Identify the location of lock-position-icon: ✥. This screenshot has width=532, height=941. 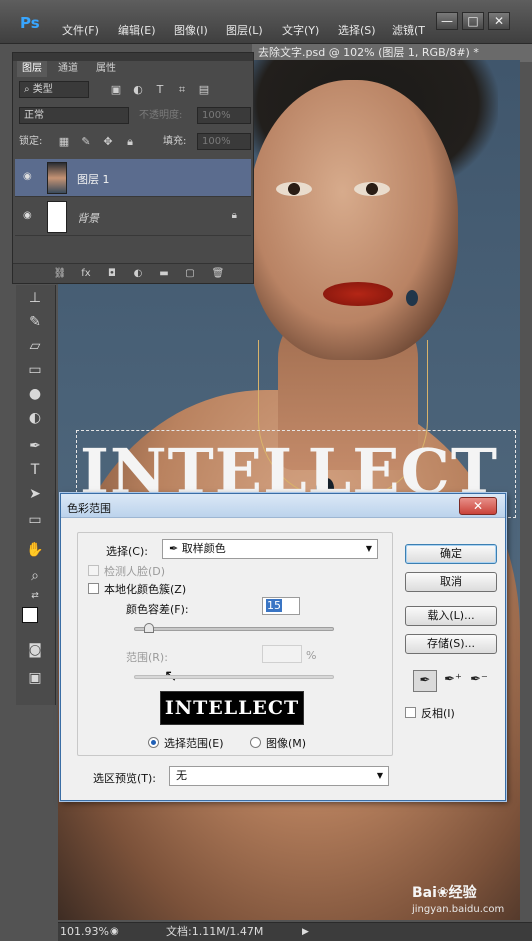
(108, 142).